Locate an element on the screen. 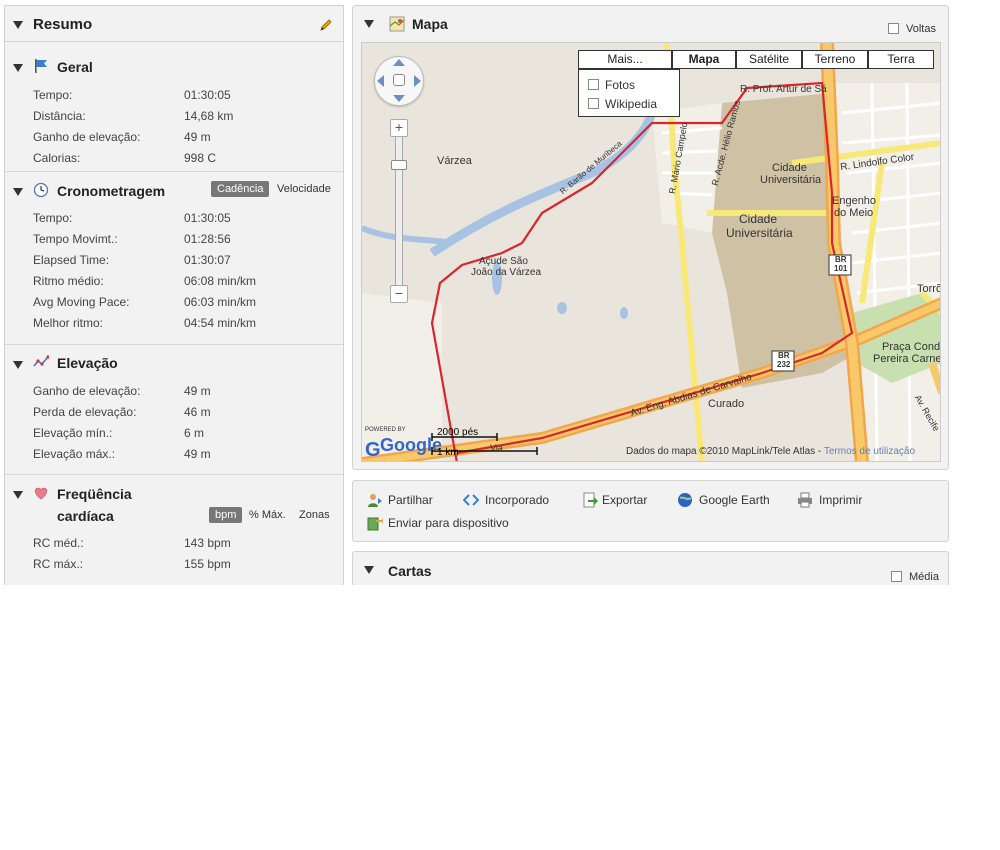  hand-icon is located at coordinates (399, 80).